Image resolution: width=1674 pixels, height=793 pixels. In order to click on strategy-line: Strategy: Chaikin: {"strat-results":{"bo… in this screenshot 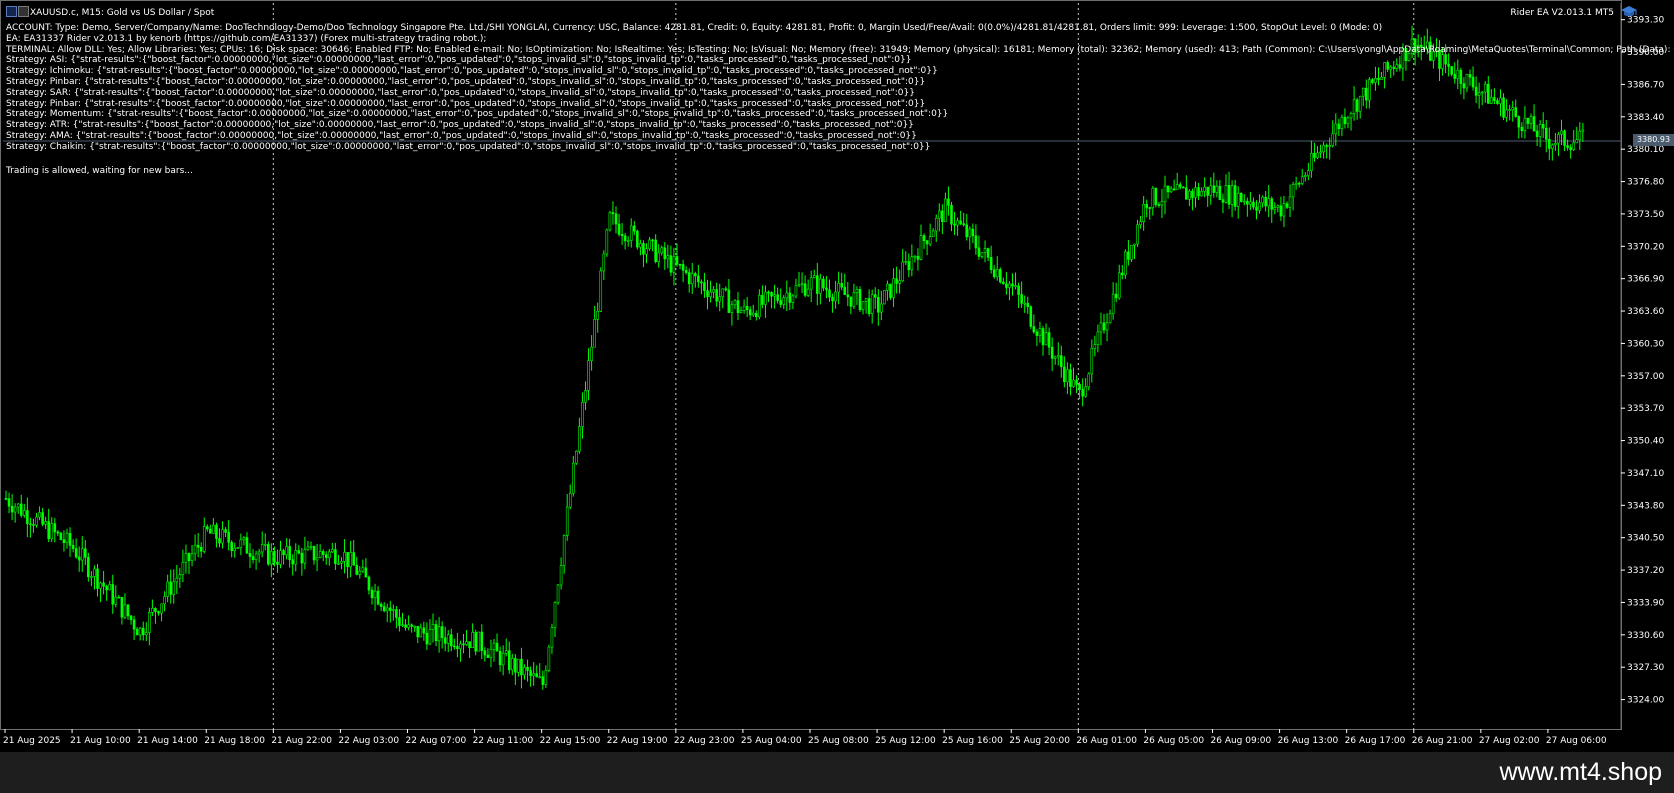, I will do `click(468, 146)`.